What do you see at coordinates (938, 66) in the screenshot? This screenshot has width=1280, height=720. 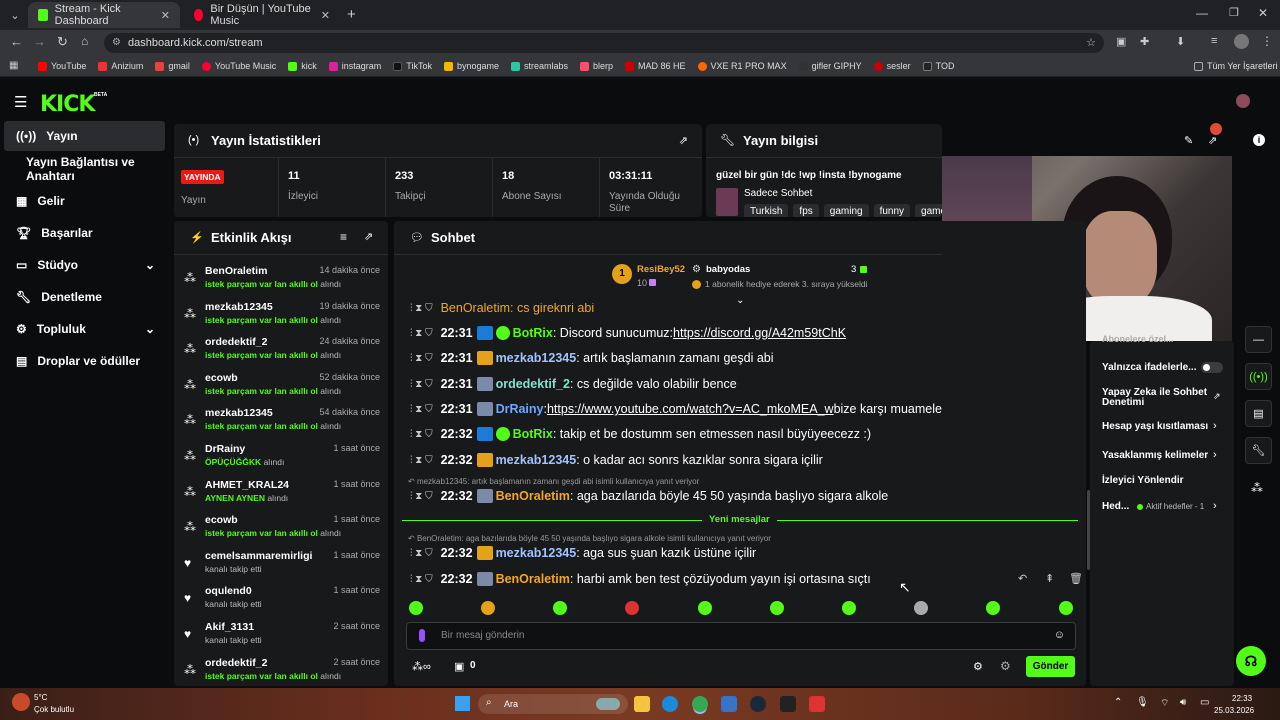 I see `bookmark-tod: TOD` at bounding box center [938, 66].